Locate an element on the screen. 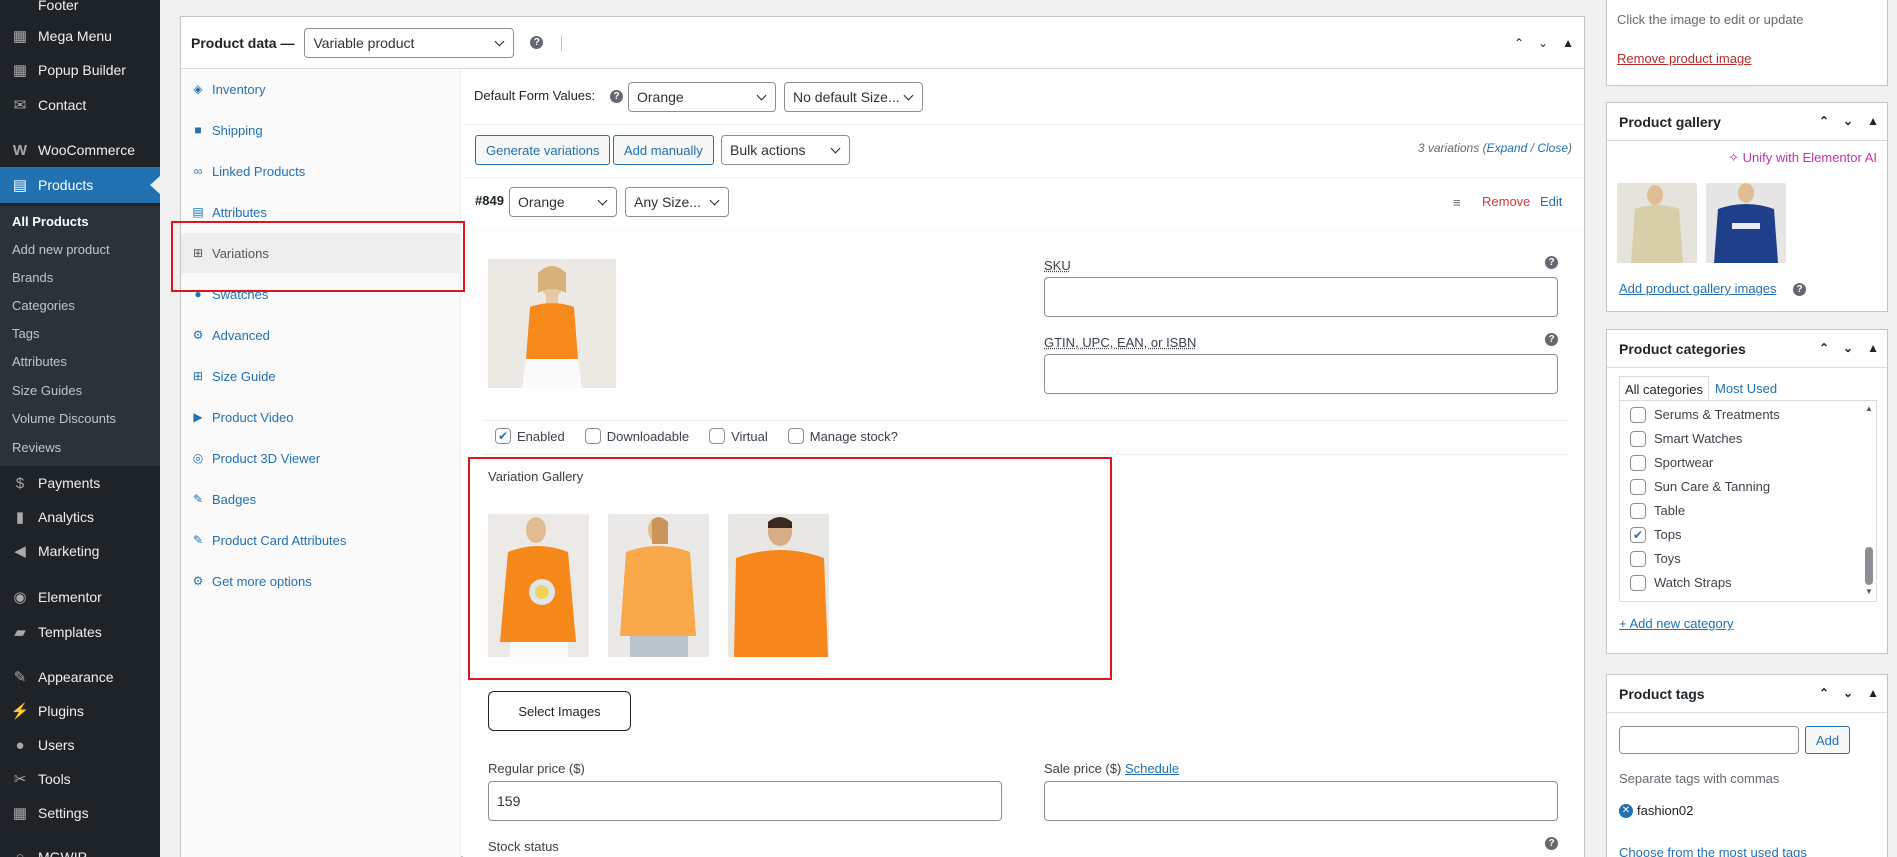 Image resolution: width=1897 pixels, height=857 pixels. tab-product-card-attributes: ✎ Product Card Attributes is located at coordinates (321, 540).